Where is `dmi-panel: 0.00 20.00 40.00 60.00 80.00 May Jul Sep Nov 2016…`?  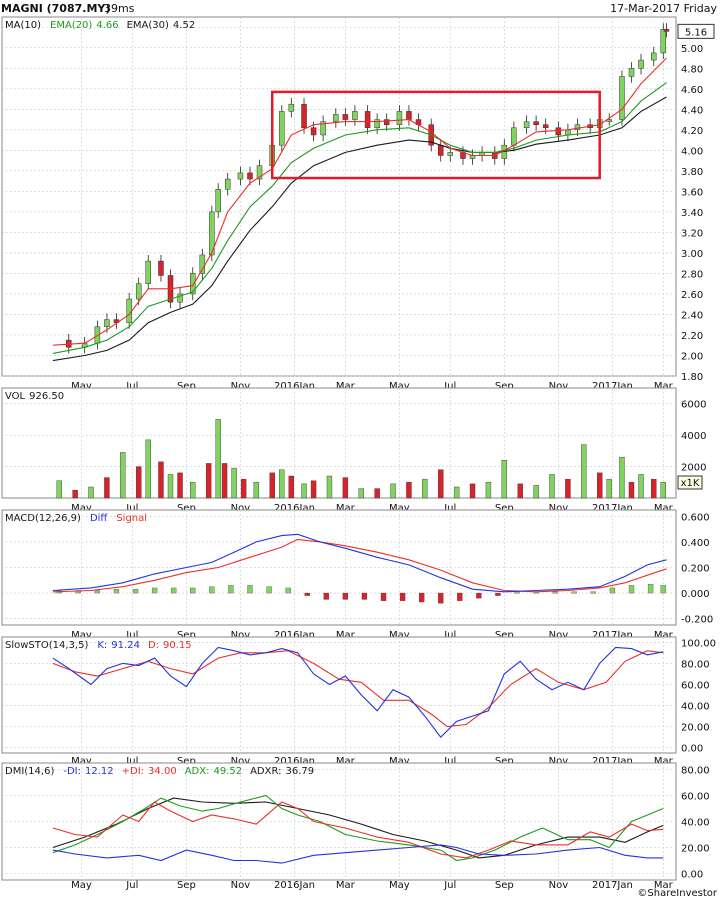
dmi-panel: 0.00 20.00 40.00 60.00 80.00 May Jul Sep Nov 2016… is located at coordinates (355, 826).